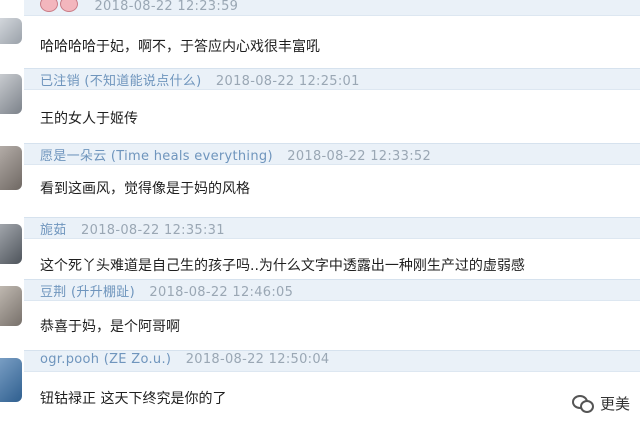  What do you see at coordinates (153, 230) in the screenshot?
I see `comment-timestamp: 2018-08-22 12:35:31` at bounding box center [153, 230].